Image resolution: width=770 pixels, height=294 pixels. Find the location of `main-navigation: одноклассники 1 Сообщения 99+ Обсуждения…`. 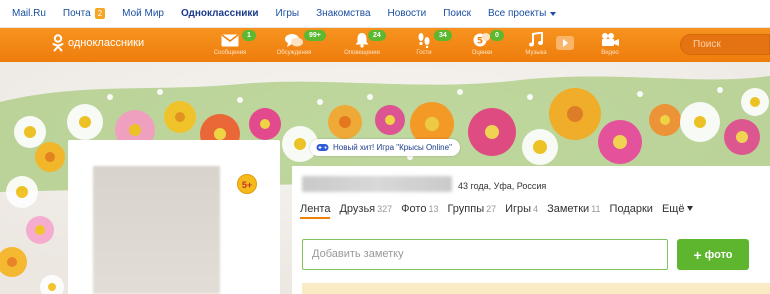

main-navigation: одноклассники 1 Сообщения 99+ Обсуждения… is located at coordinates (385, 45).